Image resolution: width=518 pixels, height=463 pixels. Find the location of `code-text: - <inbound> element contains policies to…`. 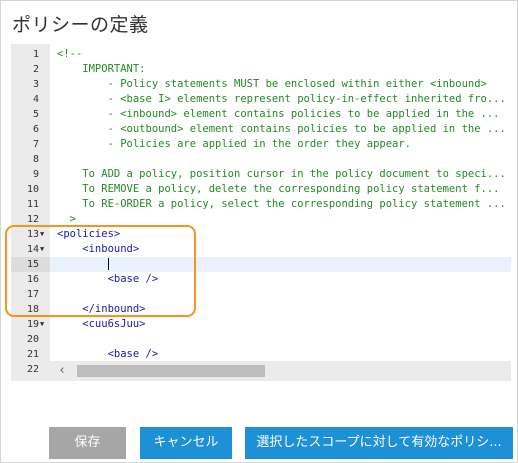

code-text: - <inbound> element contains policies to… is located at coordinates (278, 114).